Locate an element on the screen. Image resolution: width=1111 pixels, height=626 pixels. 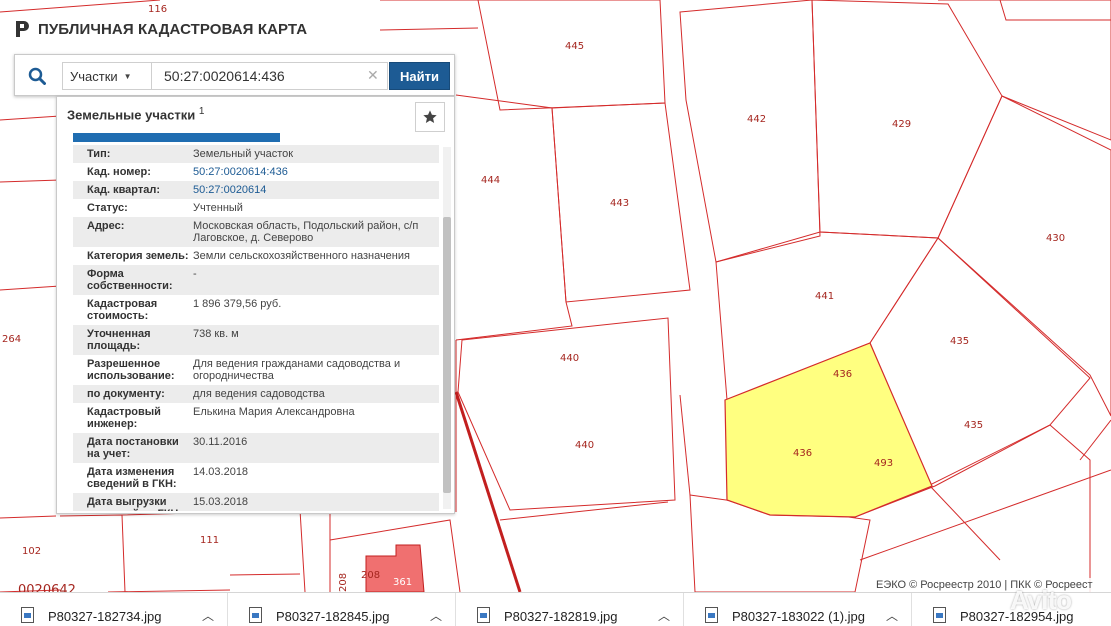
download-item: P80327-183022 (1).jpg ︿ is located at coordinates (798, 609).